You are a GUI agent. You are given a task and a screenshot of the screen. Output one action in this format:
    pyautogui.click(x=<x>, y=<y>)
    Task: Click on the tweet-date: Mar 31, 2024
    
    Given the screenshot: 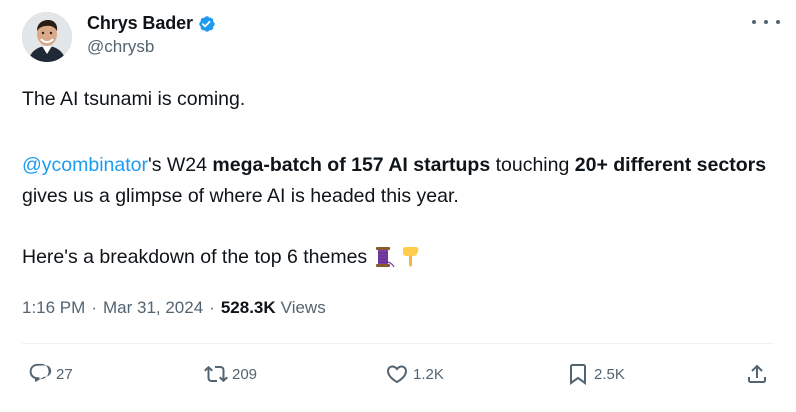 What is the action you would take?
    pyautogui.click(x=153, y=308)
    